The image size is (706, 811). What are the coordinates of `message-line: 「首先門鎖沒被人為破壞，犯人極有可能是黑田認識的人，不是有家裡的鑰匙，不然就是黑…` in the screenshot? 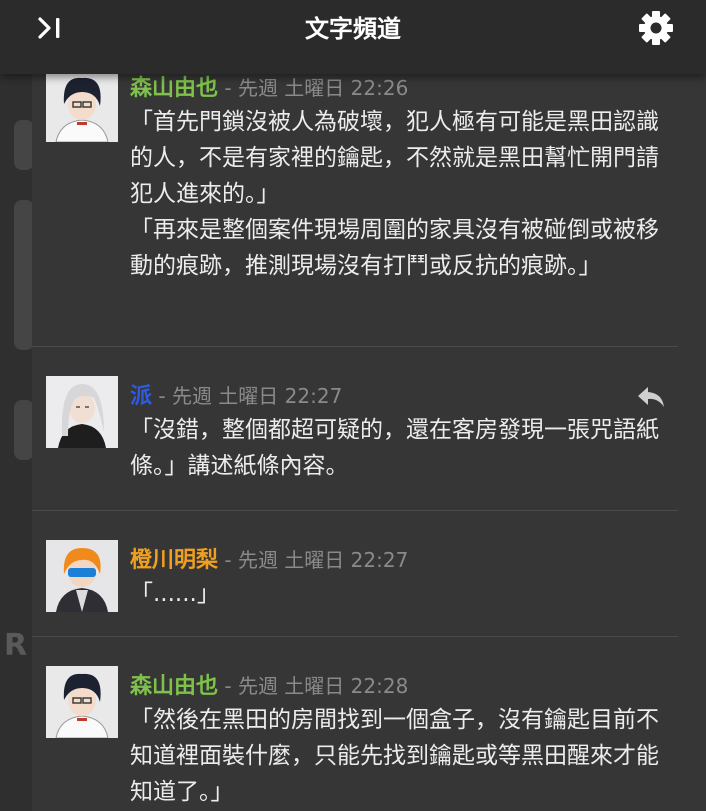 It's located at (394, 158).